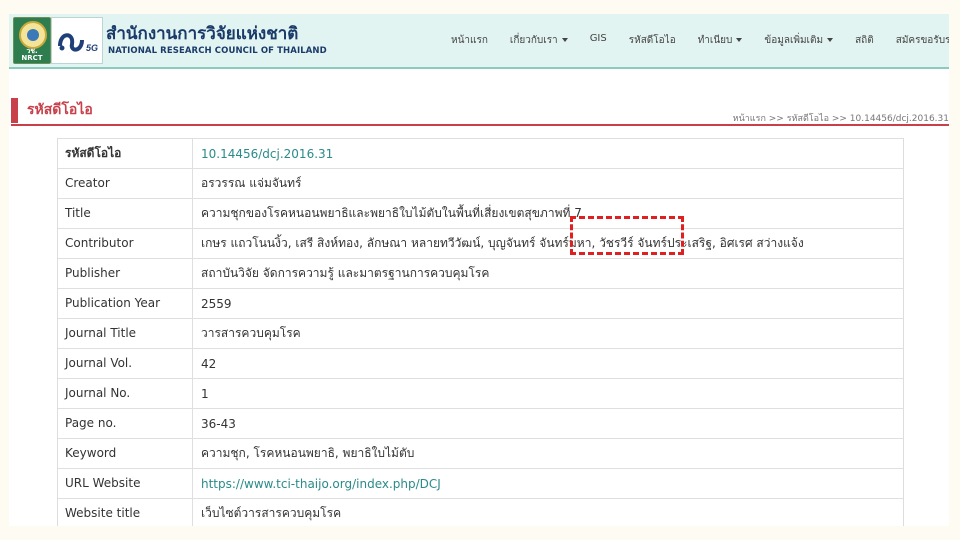 Image resolution: width=960 pixels, height=540 pixels. I want to click on row-value: 2559, so click(216, 303).